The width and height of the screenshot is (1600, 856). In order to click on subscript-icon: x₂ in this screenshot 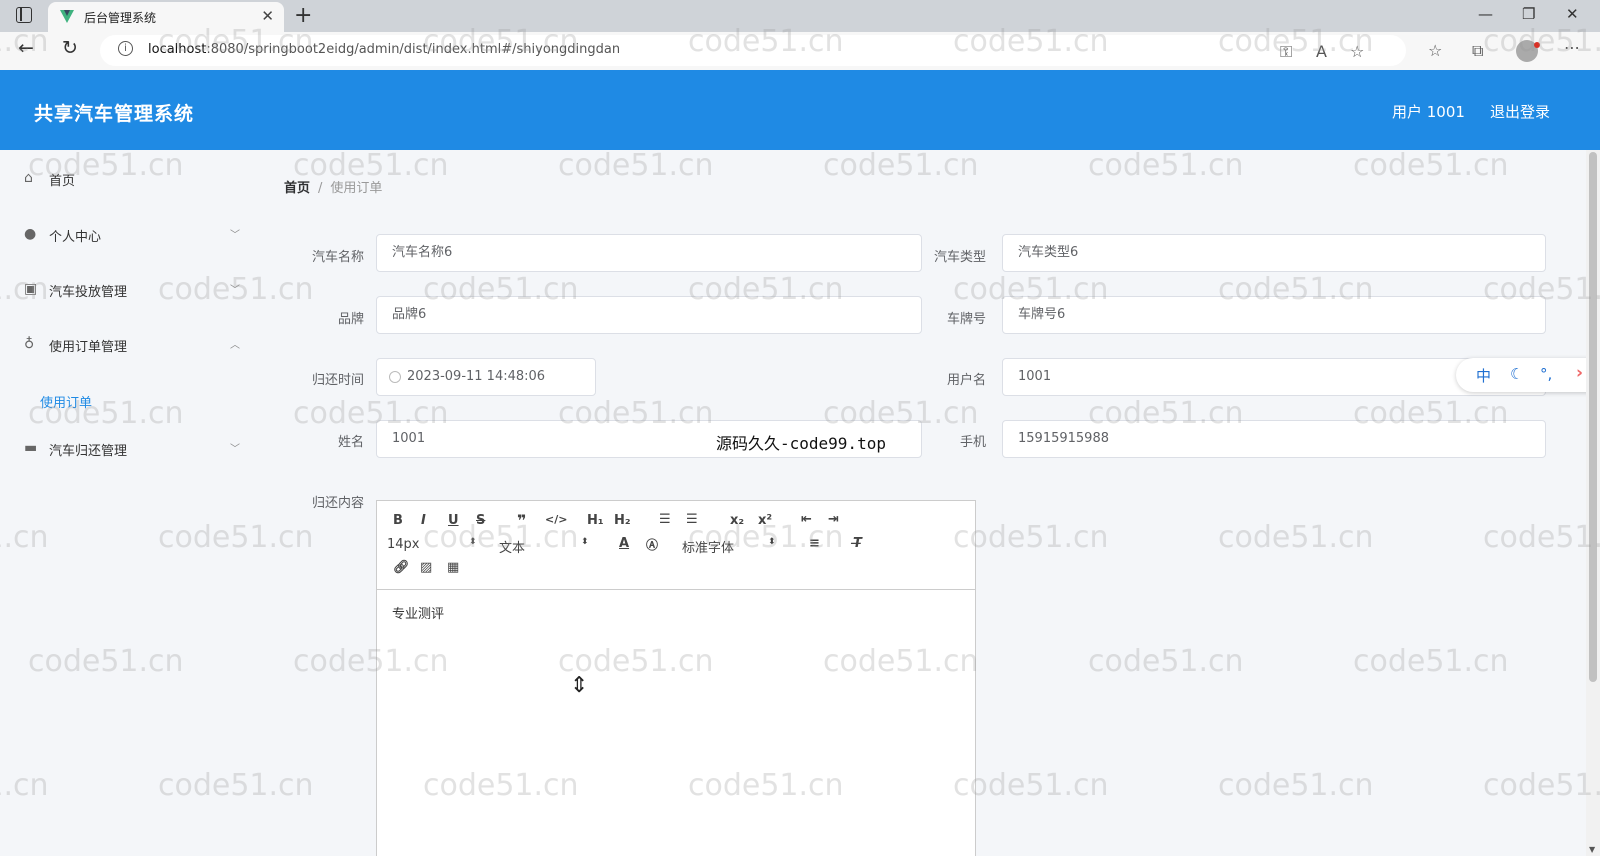, I will do `click(737, 520)`.